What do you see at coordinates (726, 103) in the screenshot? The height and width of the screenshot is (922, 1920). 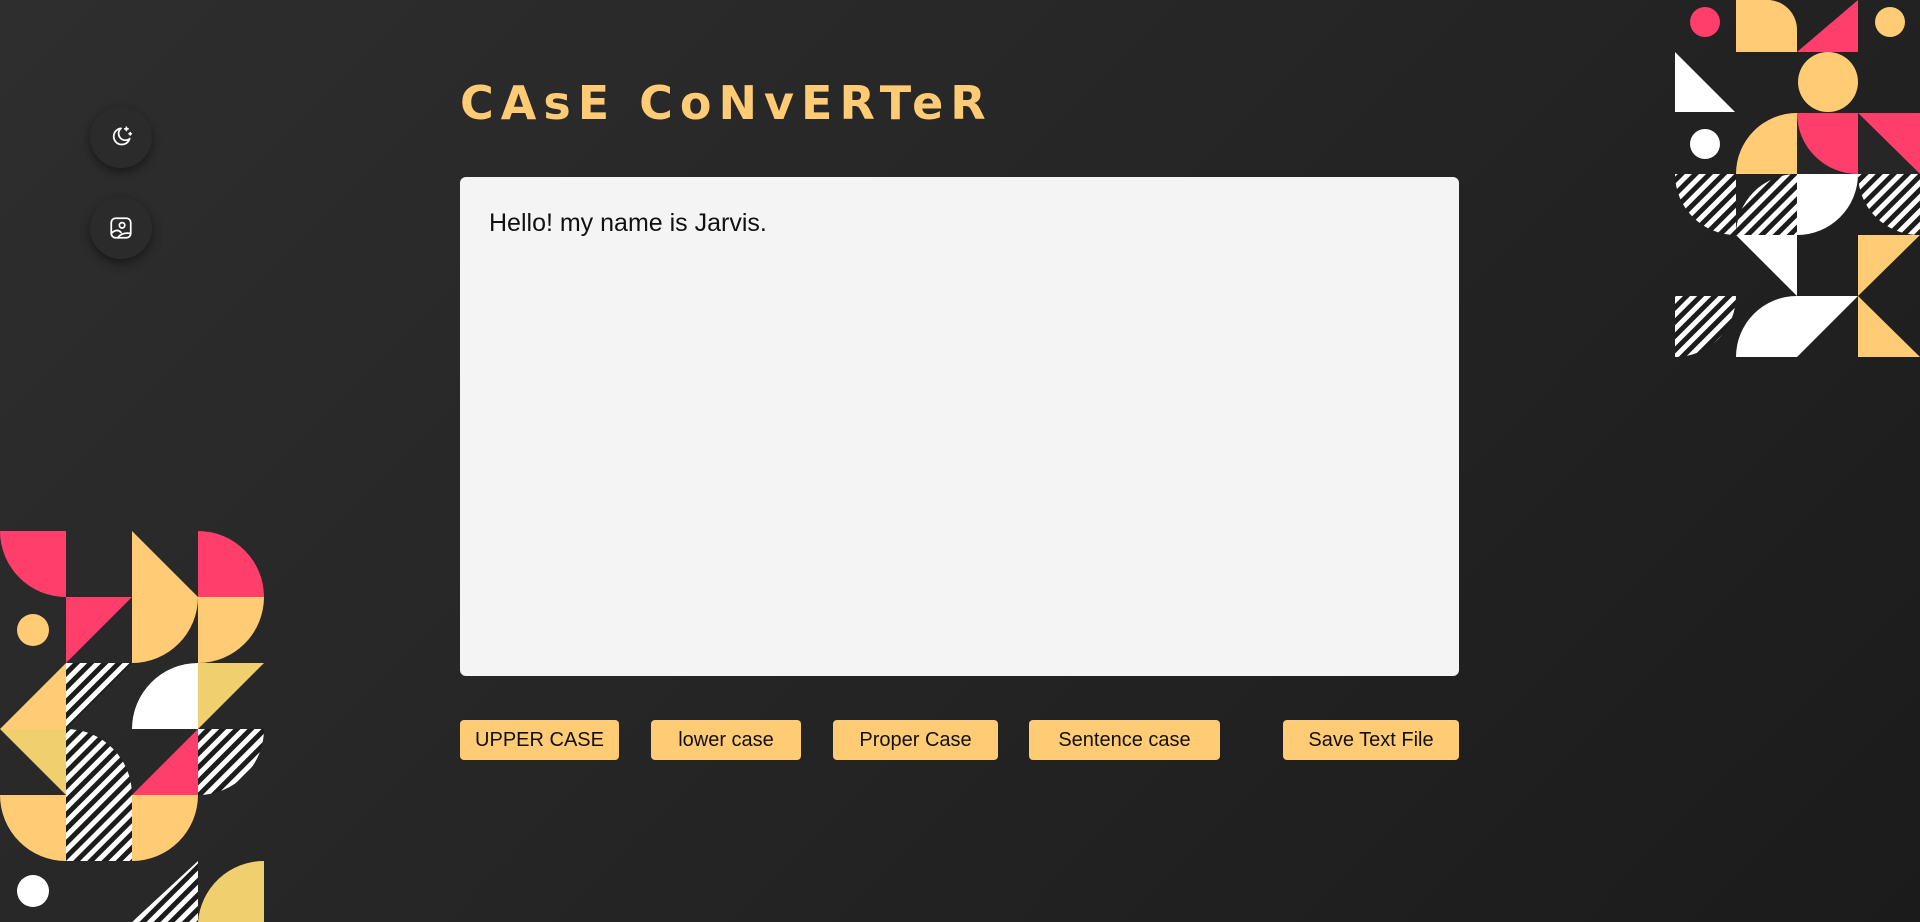 I see `page-title: CAsE CoNvERTeR` at bounding box center [726, 103].